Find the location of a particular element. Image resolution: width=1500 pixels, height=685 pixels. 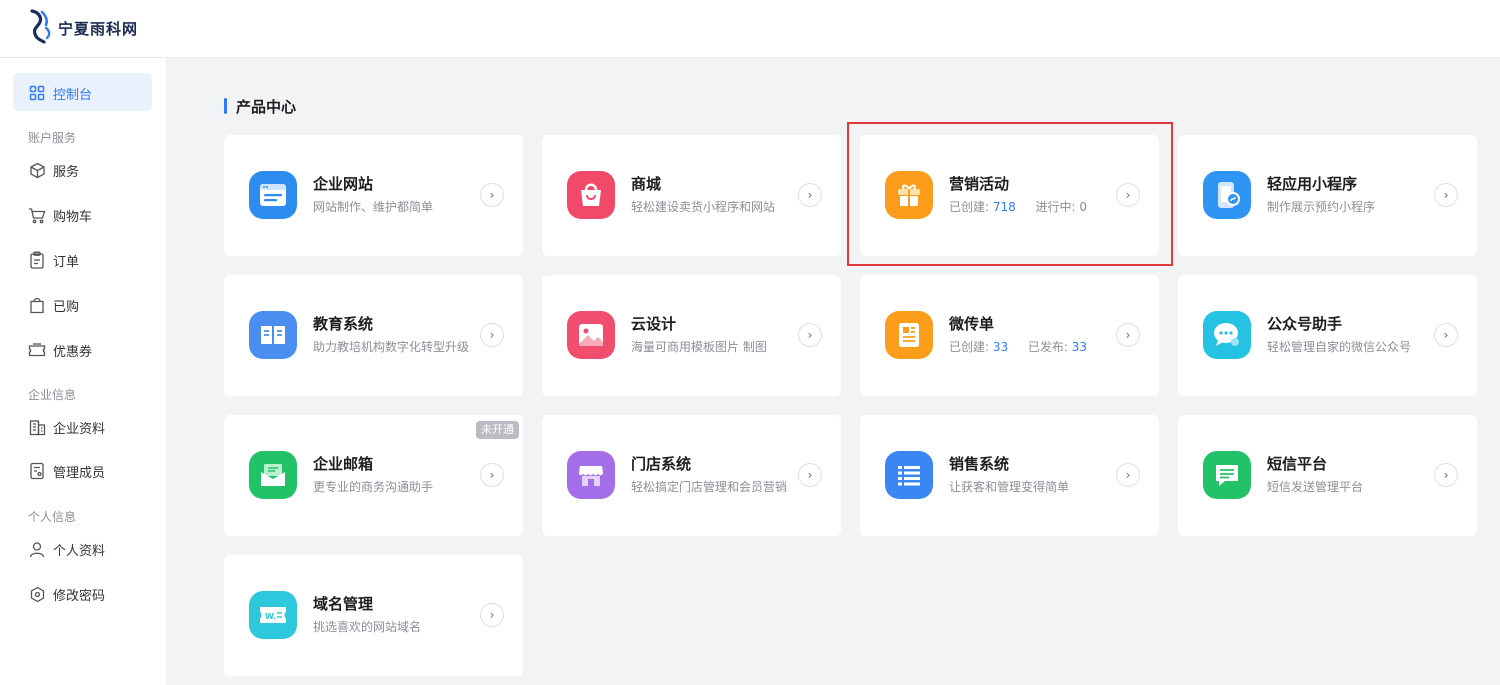

card-title: 域名管理 is located at coordinates (343, 604).